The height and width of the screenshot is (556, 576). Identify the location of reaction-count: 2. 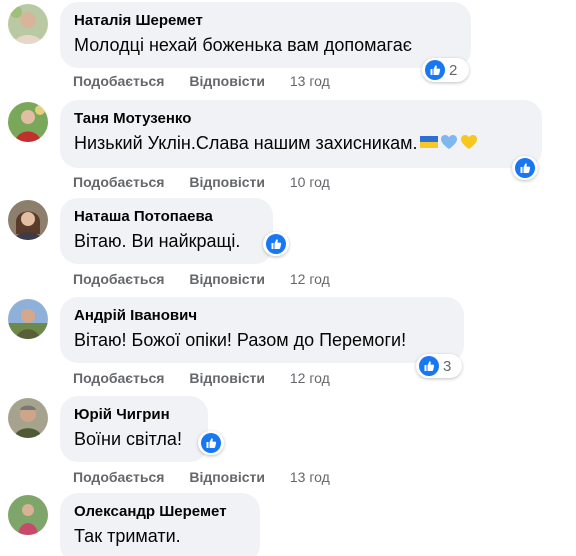
(453, 70).